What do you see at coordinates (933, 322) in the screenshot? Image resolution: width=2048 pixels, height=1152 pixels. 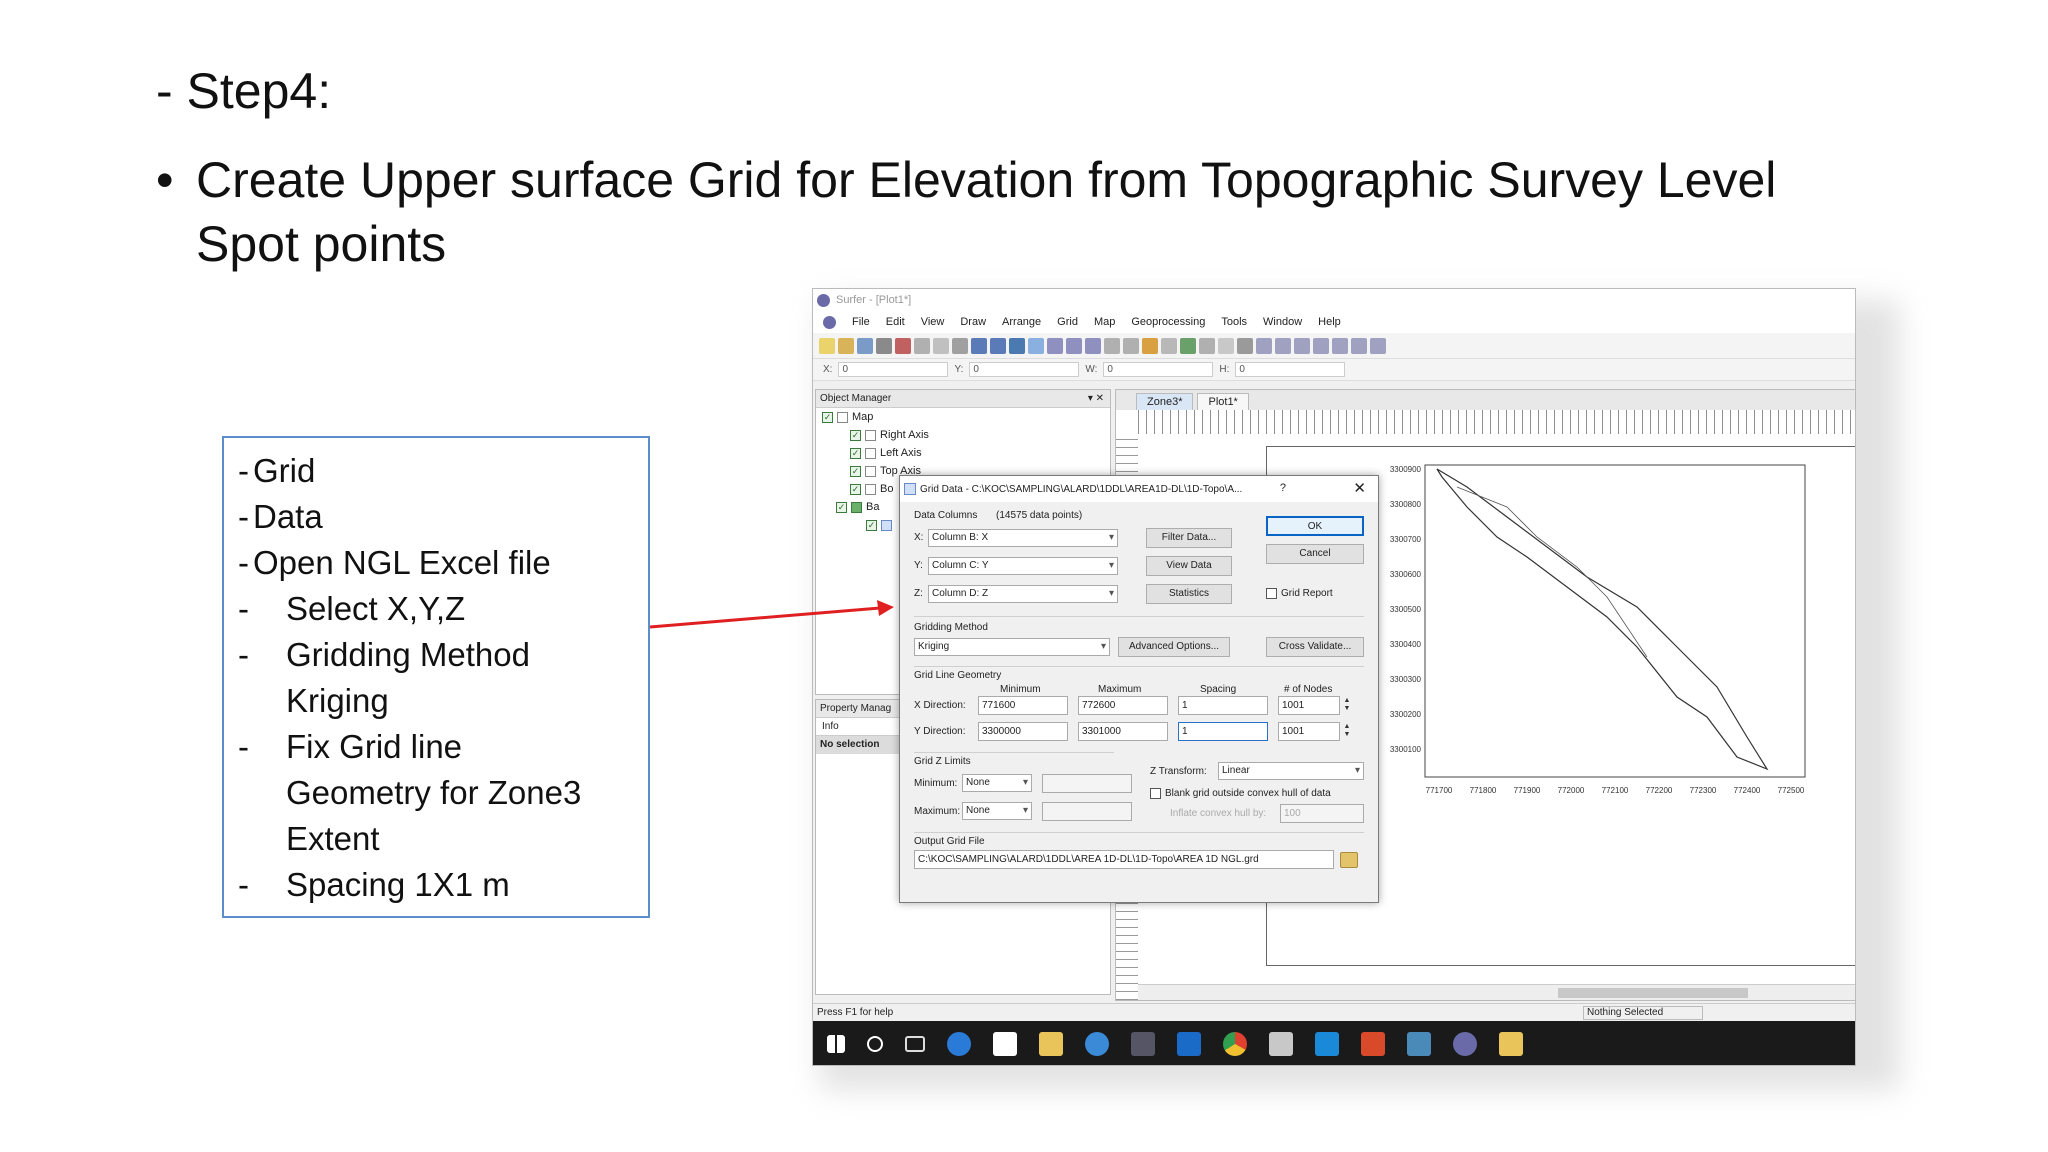 I see `menu-view: View` at bounding box center [933, 322].